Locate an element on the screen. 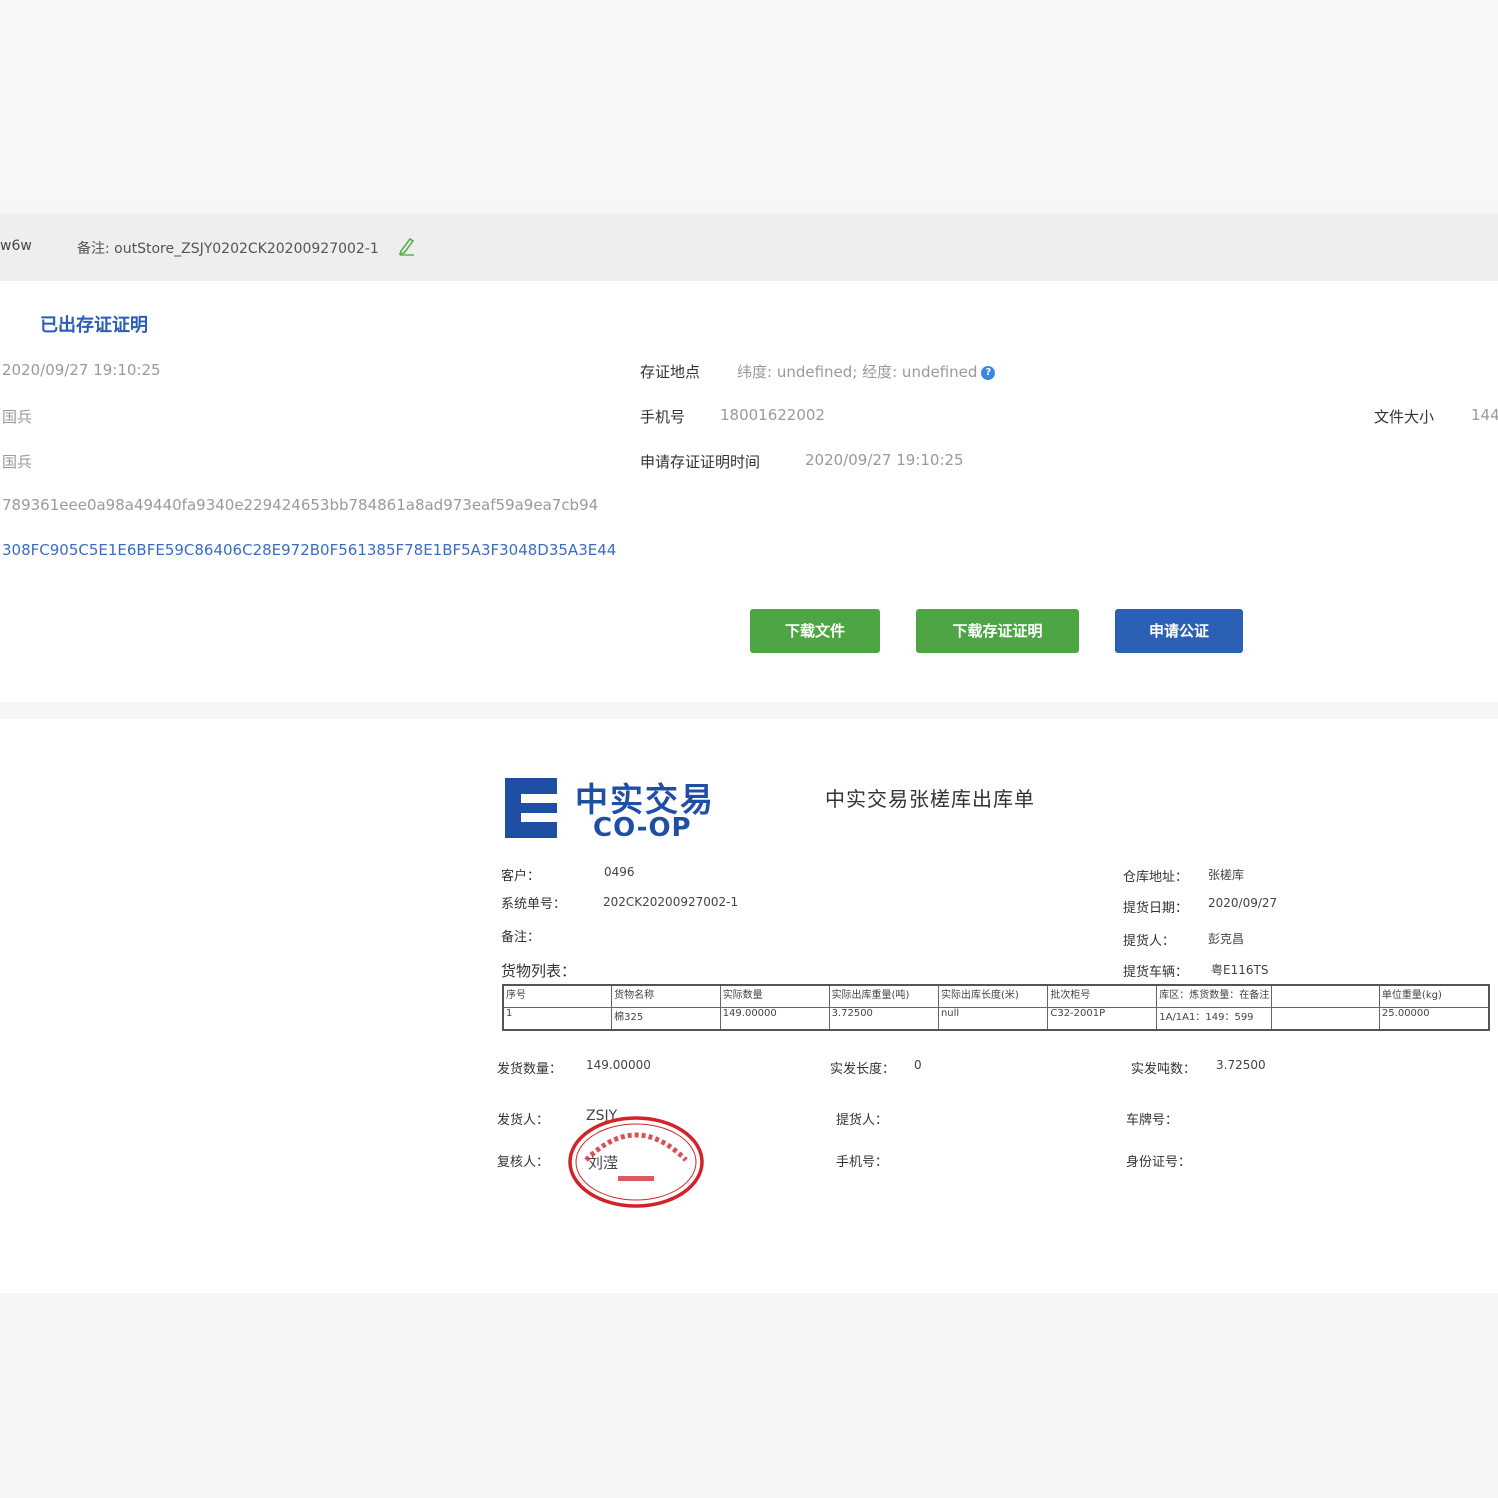 Image resolution: width=1498 pixels, height=1498 pixels. vehicle-label: 提货车辆： is located at coordinates (1156, 972).